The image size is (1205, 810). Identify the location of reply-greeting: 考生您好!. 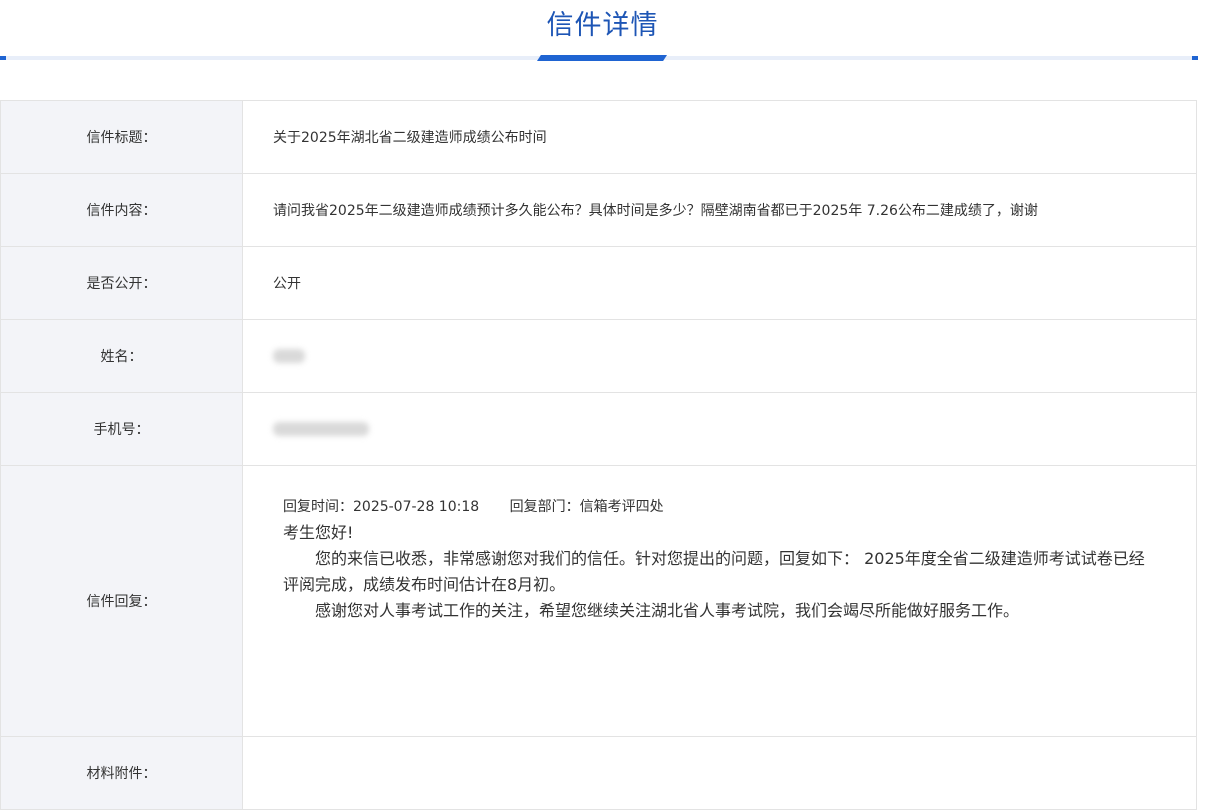
(318, 532).